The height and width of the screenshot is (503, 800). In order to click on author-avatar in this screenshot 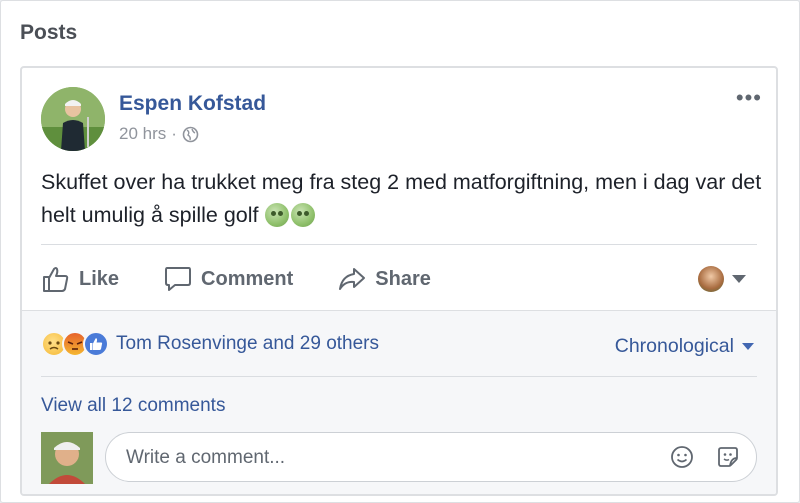, I will do `click(73, 119)`.